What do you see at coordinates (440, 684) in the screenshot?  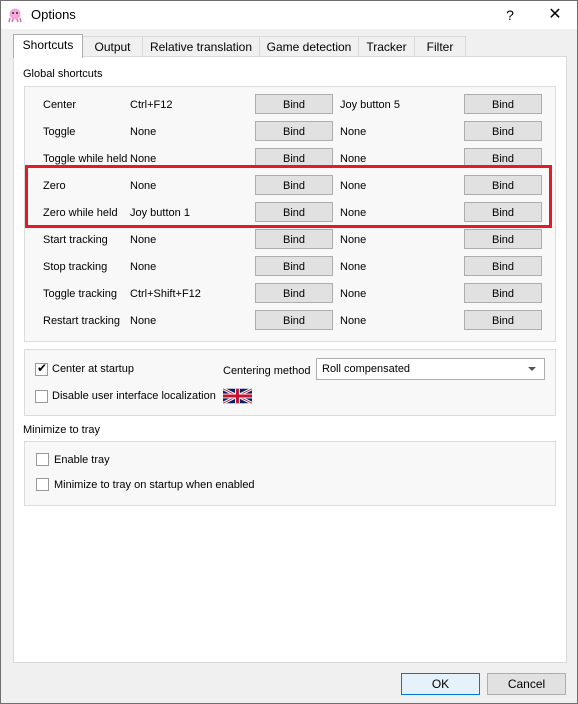 I see `ok-button: OK` at bounding box center [440, 684].